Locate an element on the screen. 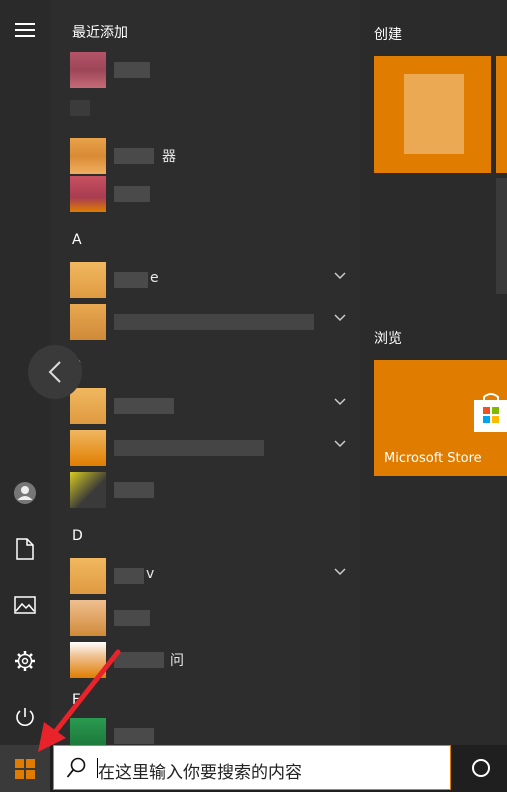  taskbar: 在这里输入你要搜索的内容 is located at coordinates (253, 768).